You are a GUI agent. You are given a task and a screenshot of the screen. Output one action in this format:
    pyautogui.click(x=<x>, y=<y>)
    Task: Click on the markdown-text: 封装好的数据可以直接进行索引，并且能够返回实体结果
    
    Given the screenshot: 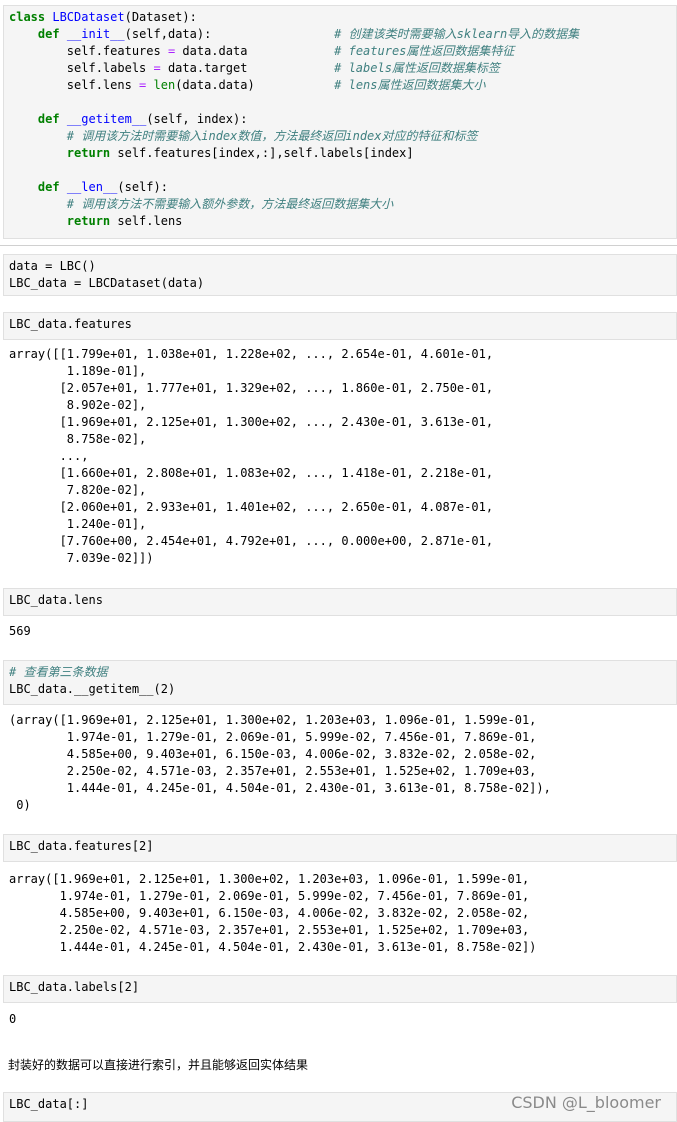 What is the action you would take?
    pyautogui.click(x=158, y=1065)
    